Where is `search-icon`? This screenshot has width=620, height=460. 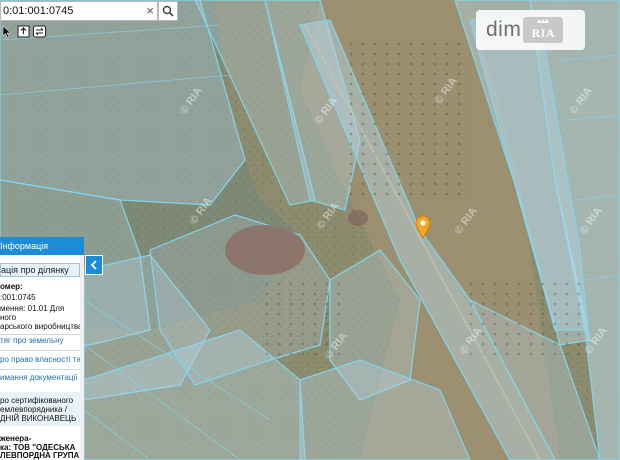
search-icon is located at coordinates (168, 11).